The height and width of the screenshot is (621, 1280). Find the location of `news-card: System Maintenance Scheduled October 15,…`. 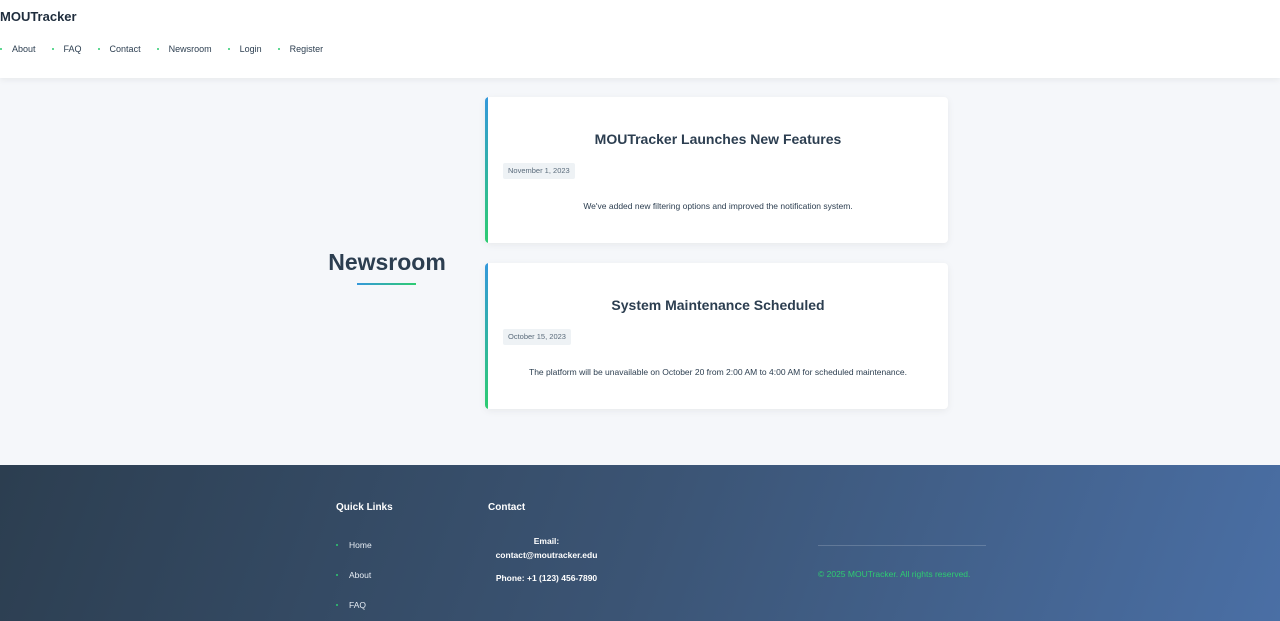

news-card: System Maintenance Scheduled October 15,… is located at coordinates (716, 336).